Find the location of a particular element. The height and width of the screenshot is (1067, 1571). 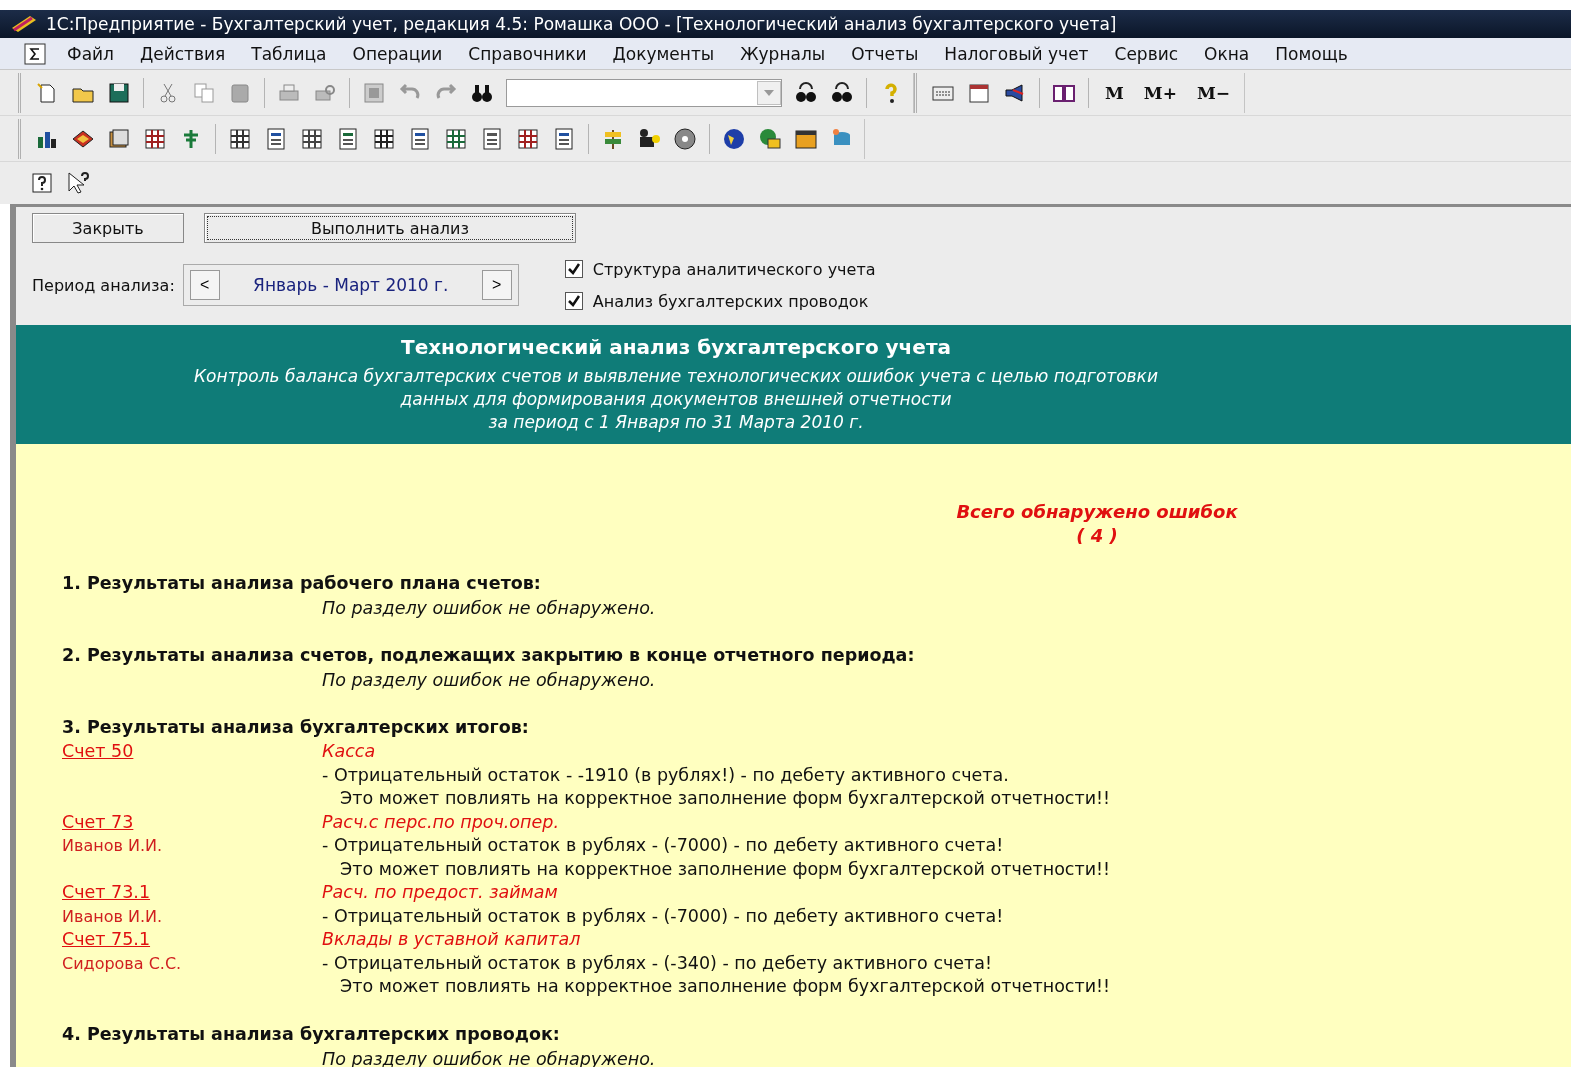

window-title: 1С:Предприятие - Бухгалтерский учет, редакция 4.5: Ромашка ООО - [Технологический анализ бухгалтерского учета] is located at coordinates (581, 24).